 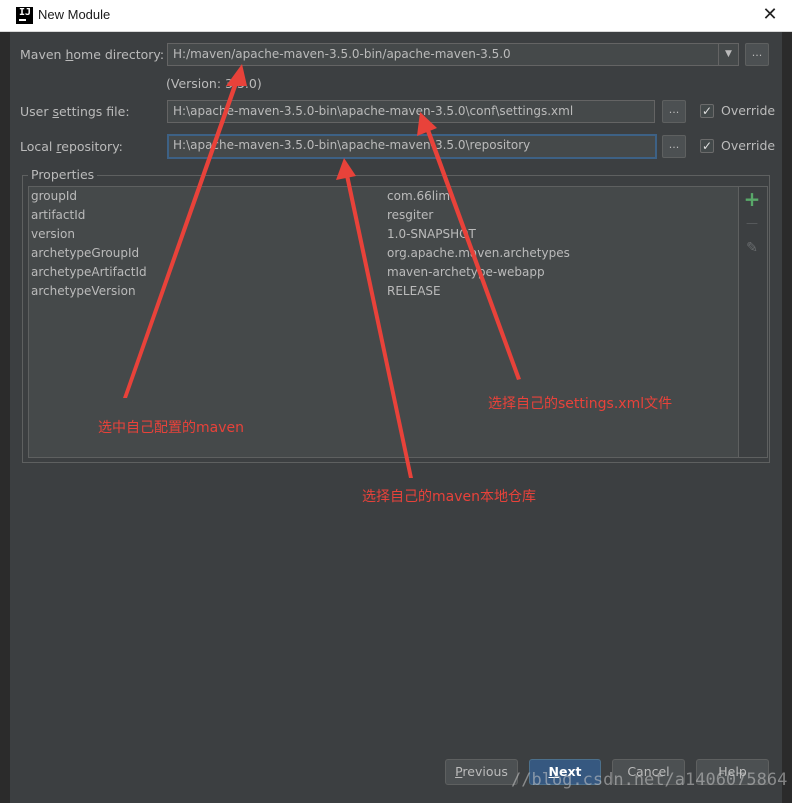 I want to click on annotation-maven: 选中自己配置的maven, so click(x=171, y=428).